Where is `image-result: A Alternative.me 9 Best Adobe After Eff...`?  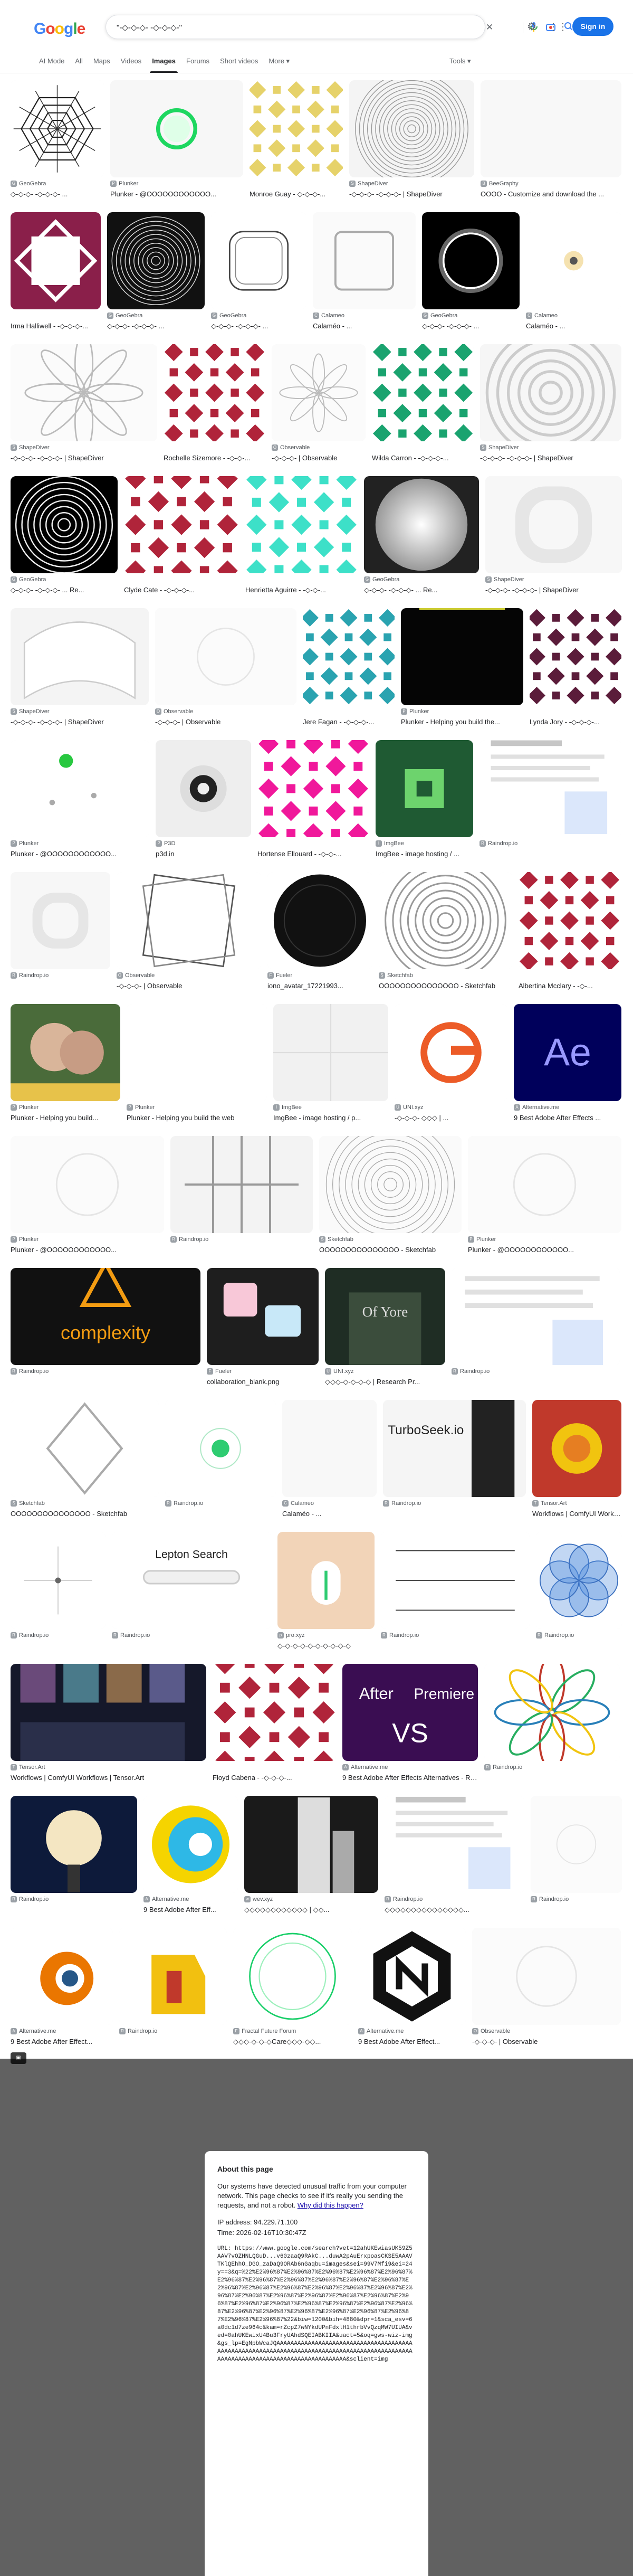
image-result: A Alternative.me 9 Best Adobe After Eff... is located at coordinates (190, 1862).